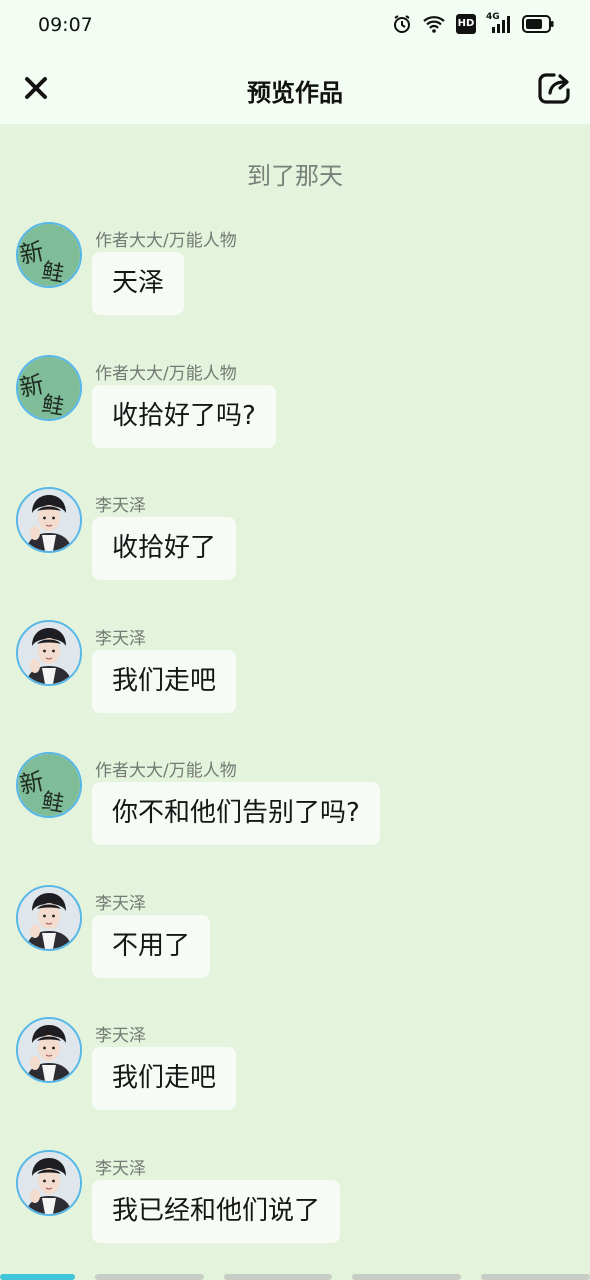  What do you see at coordinates (295, 277) in the screenshot?
I see `message-row: 作者大大/万能人物 天泽` at bounding box center [295, 277].